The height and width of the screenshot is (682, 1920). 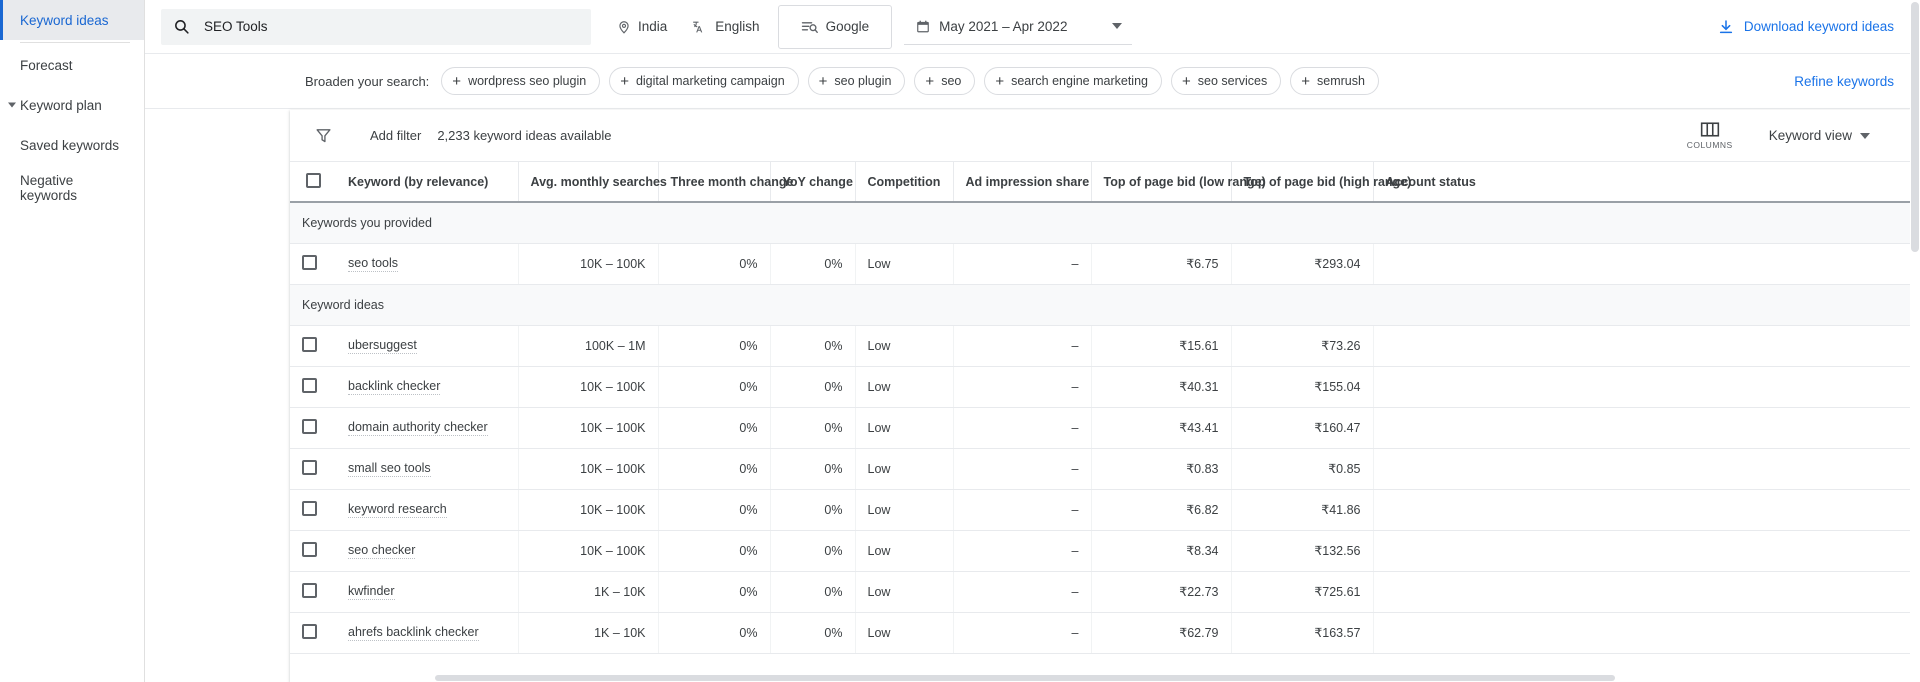 What do you see at coordinates (427, 592) in the screenshot?
I see `cell-keyword: kwfinder` at bounding box center [427, 592].